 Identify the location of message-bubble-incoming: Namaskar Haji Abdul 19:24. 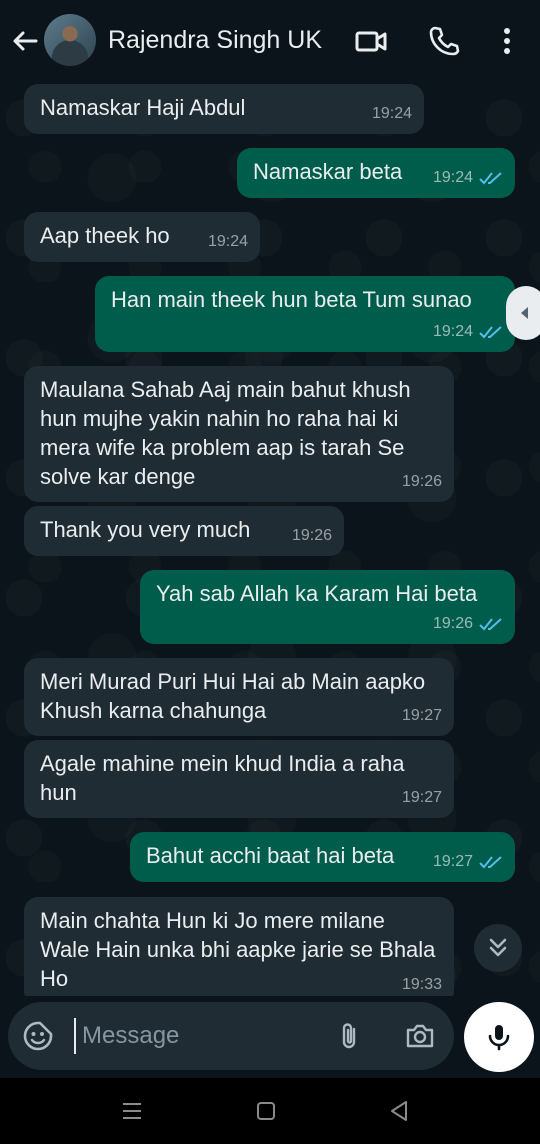
(224, 109).